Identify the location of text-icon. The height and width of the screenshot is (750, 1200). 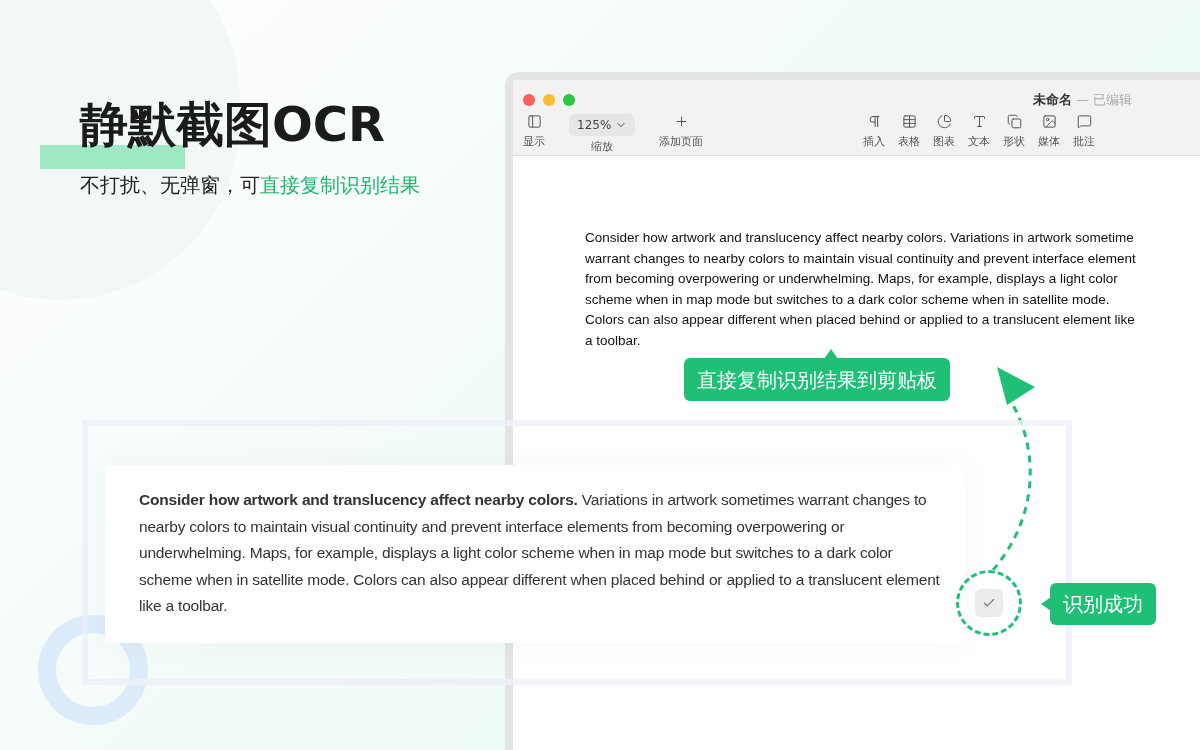
(979, 121).